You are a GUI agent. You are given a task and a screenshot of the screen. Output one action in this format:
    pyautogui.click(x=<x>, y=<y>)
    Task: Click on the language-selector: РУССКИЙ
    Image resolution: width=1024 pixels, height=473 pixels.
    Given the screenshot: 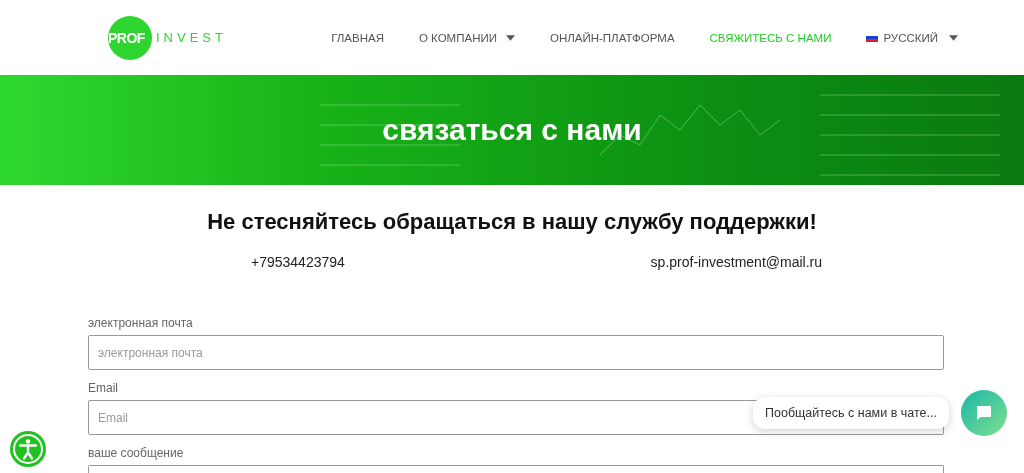 What is the action you would take?
    pyautogui.click(x=912, y=37)
    